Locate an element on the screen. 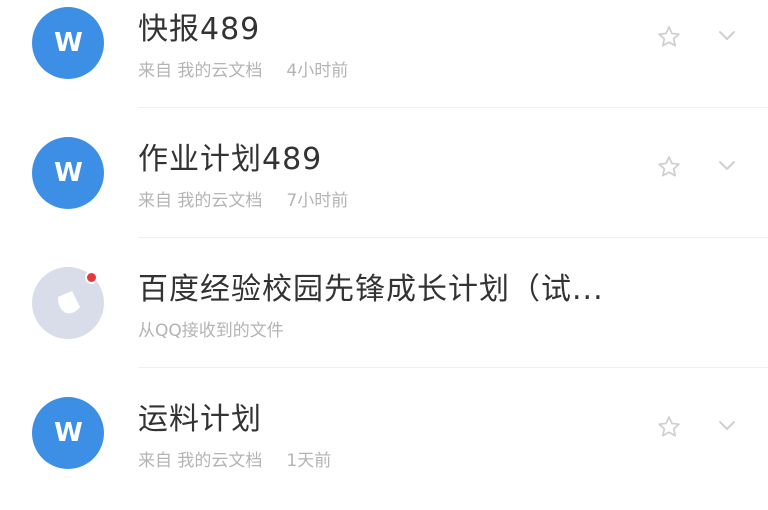 The width and height of the screenshot is (768, 510). file-time: 1天前 is located at coordinates (309, 461).